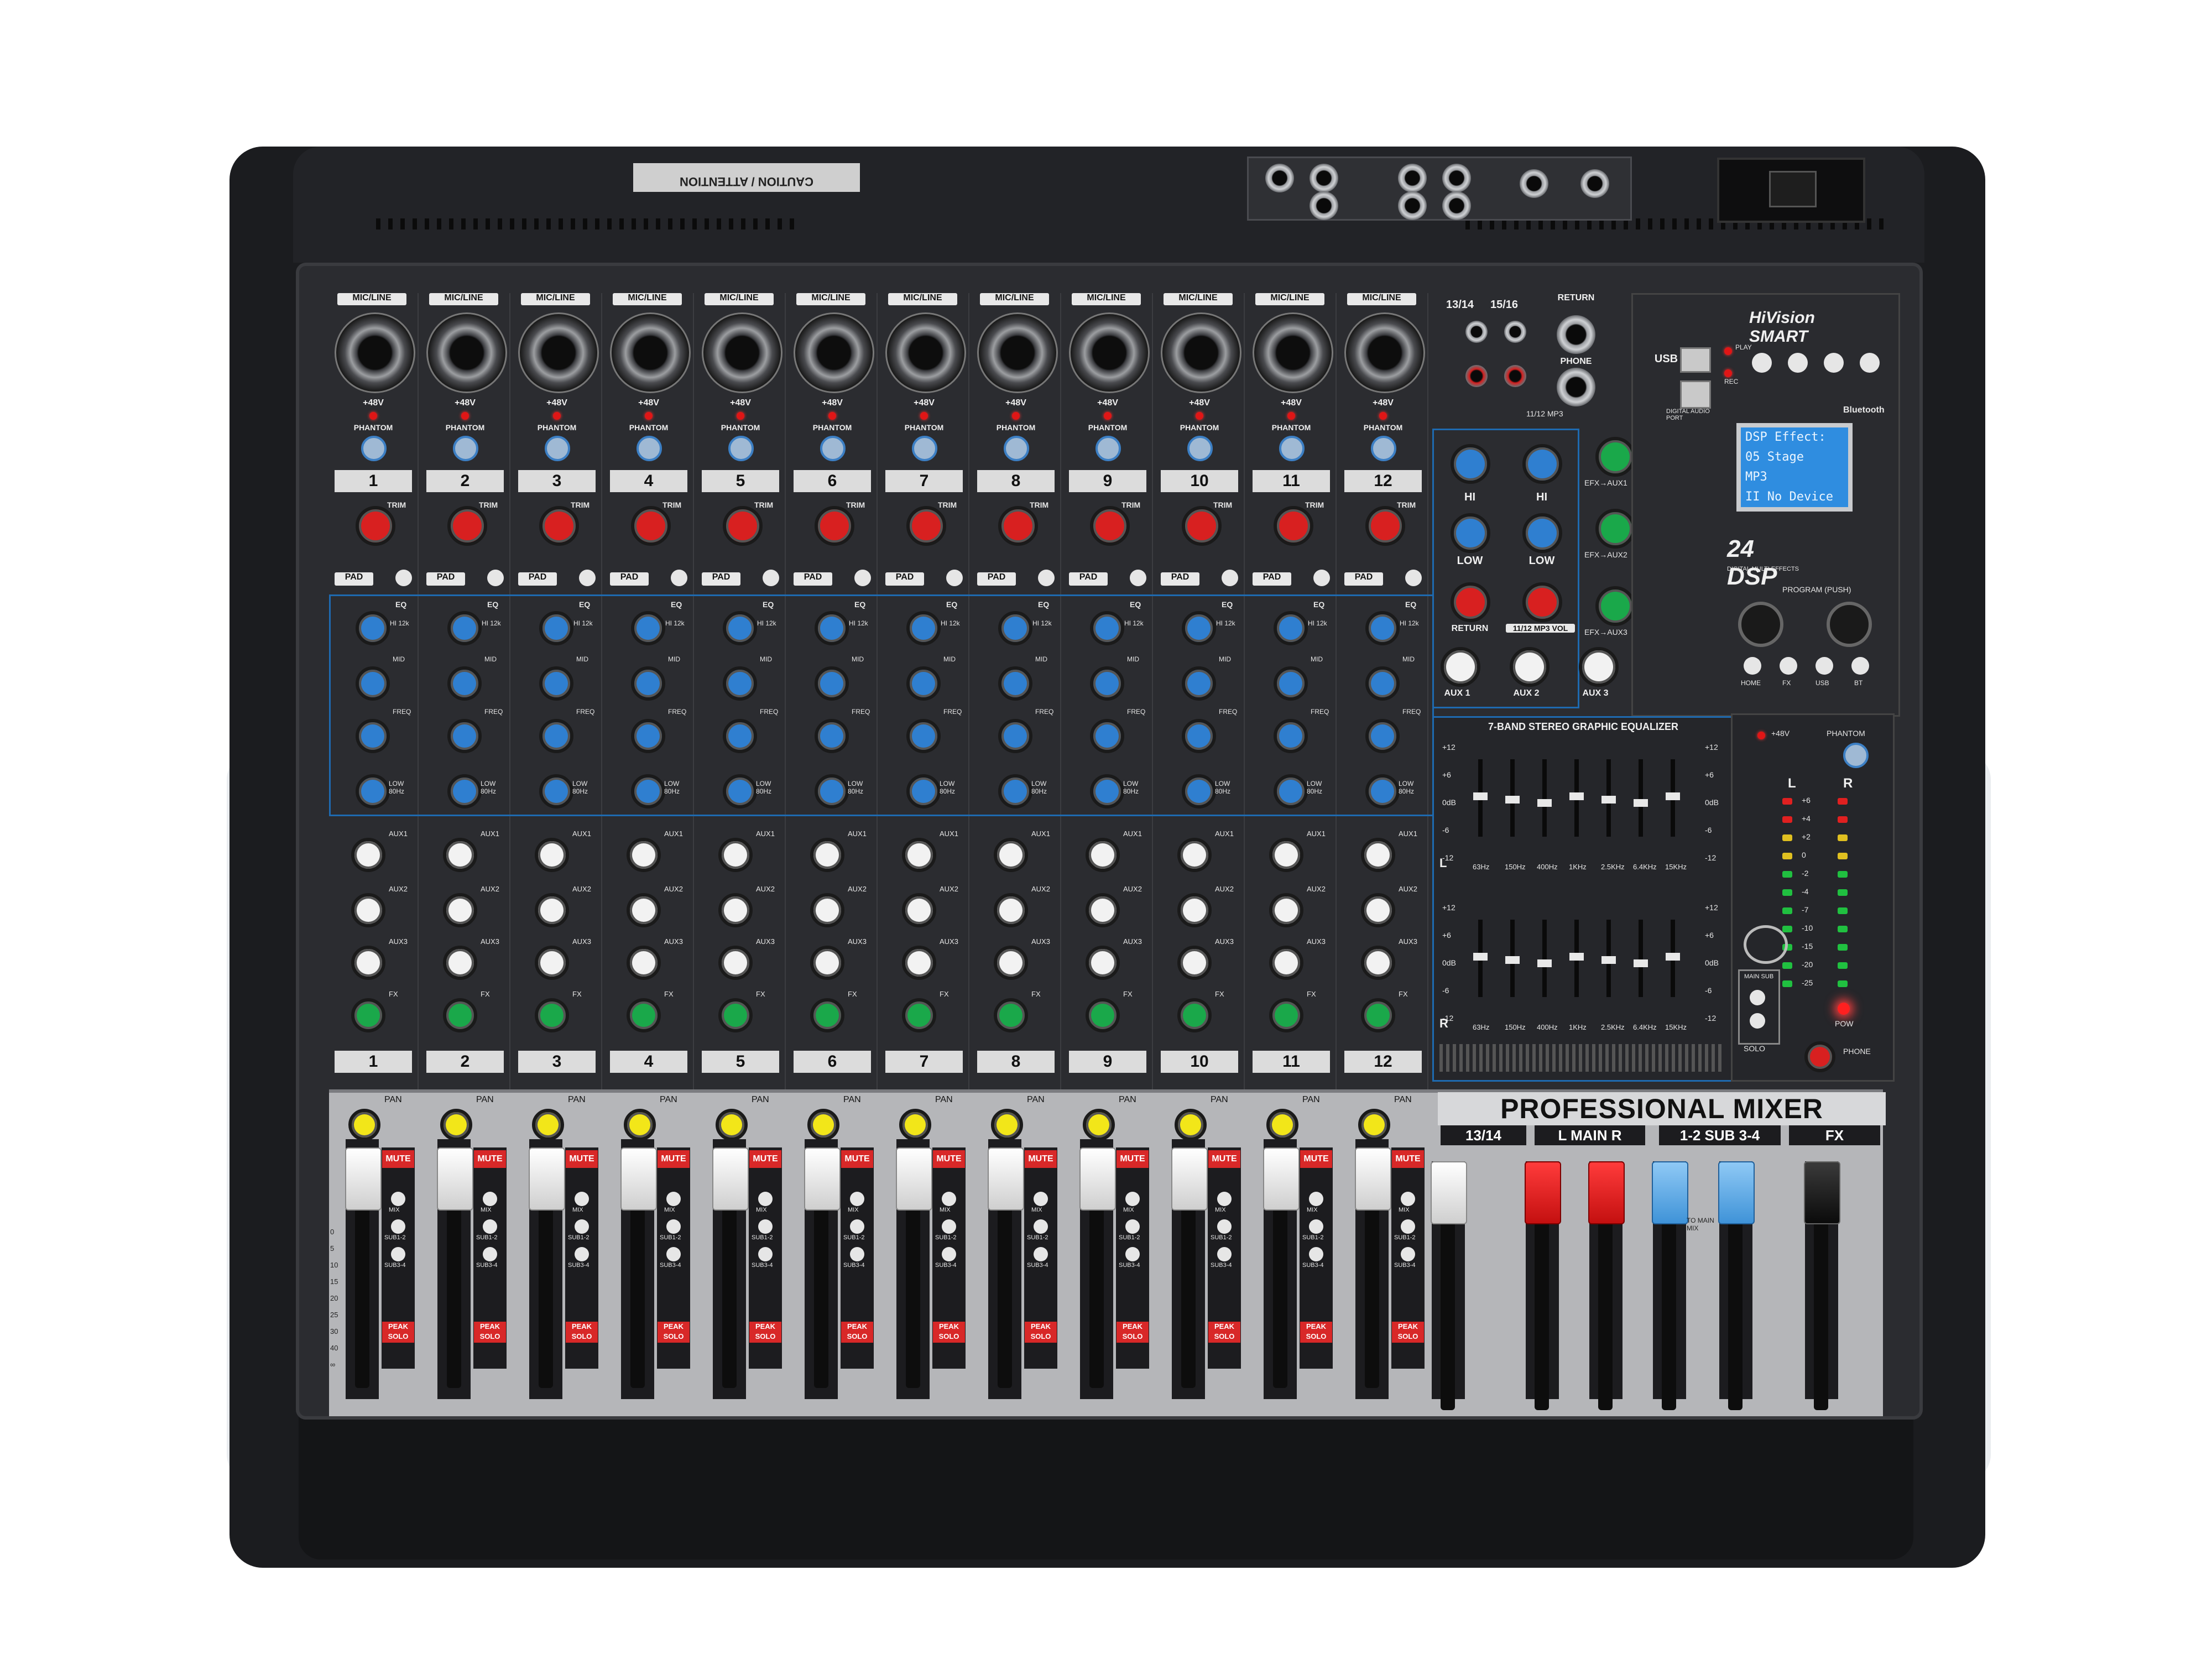 This screenshot has height=1659, width=2212. What do you see at coordinates (1820, 1056) in the screenshot?
I see `phone-level-knob` at bounding box center [1820, 1056].